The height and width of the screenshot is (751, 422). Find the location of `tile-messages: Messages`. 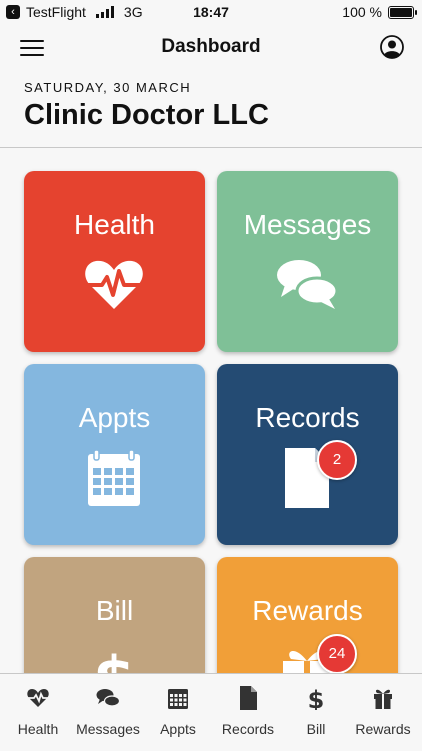

tile-messages: Messages is located at coordinates (307, 261).